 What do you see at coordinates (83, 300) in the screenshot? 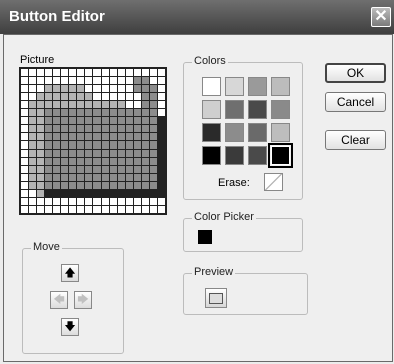
I see `move-right-icon: 🡆` at bounding box center [83, 300].